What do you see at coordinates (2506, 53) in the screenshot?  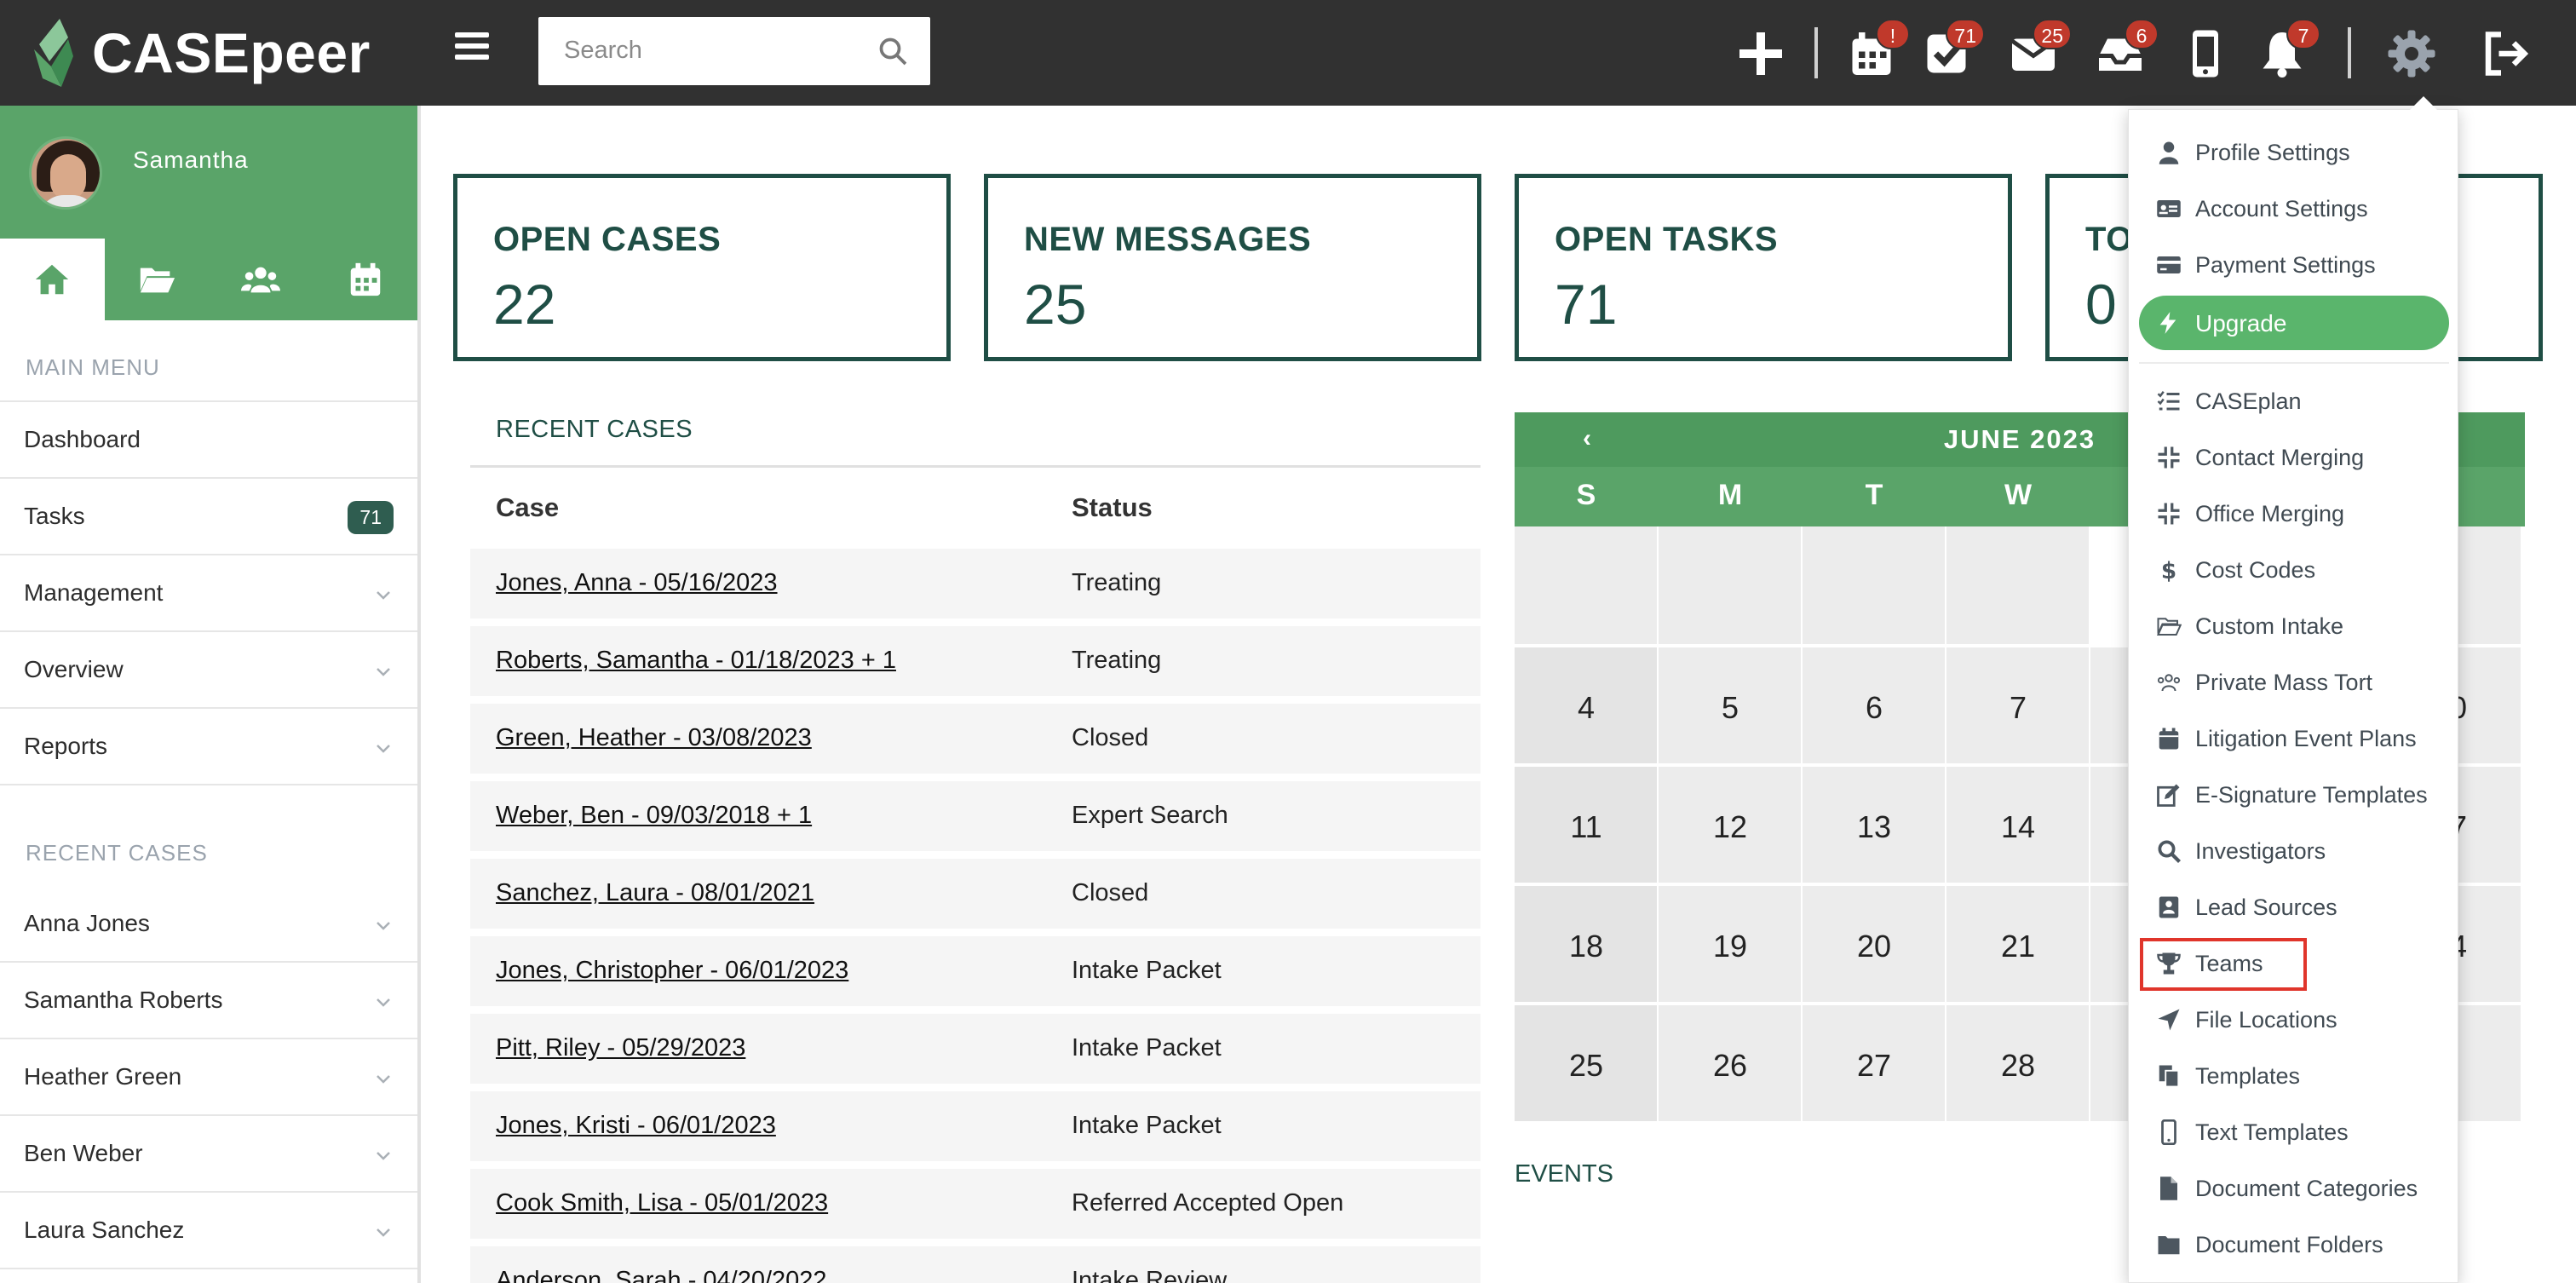 I see `logout-icon` at bounding box center [2506, 53].